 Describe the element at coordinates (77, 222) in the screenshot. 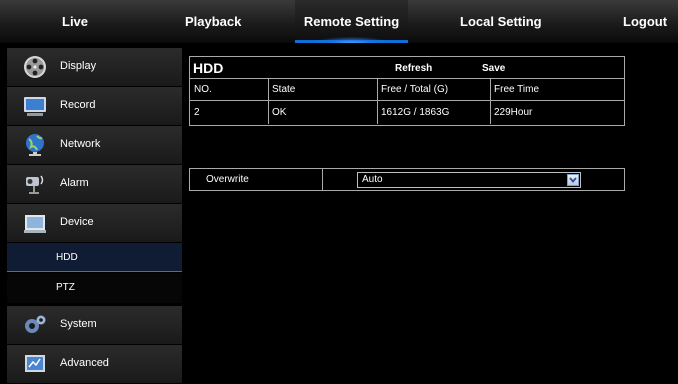

I see `sidebar-item-label: Device` at that location.